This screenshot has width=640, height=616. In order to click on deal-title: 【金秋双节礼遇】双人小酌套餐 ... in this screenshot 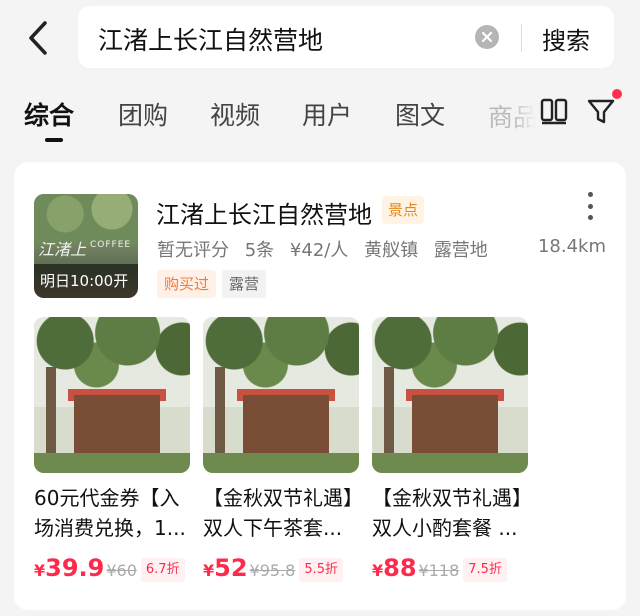, I will do `click(451, 513)`.